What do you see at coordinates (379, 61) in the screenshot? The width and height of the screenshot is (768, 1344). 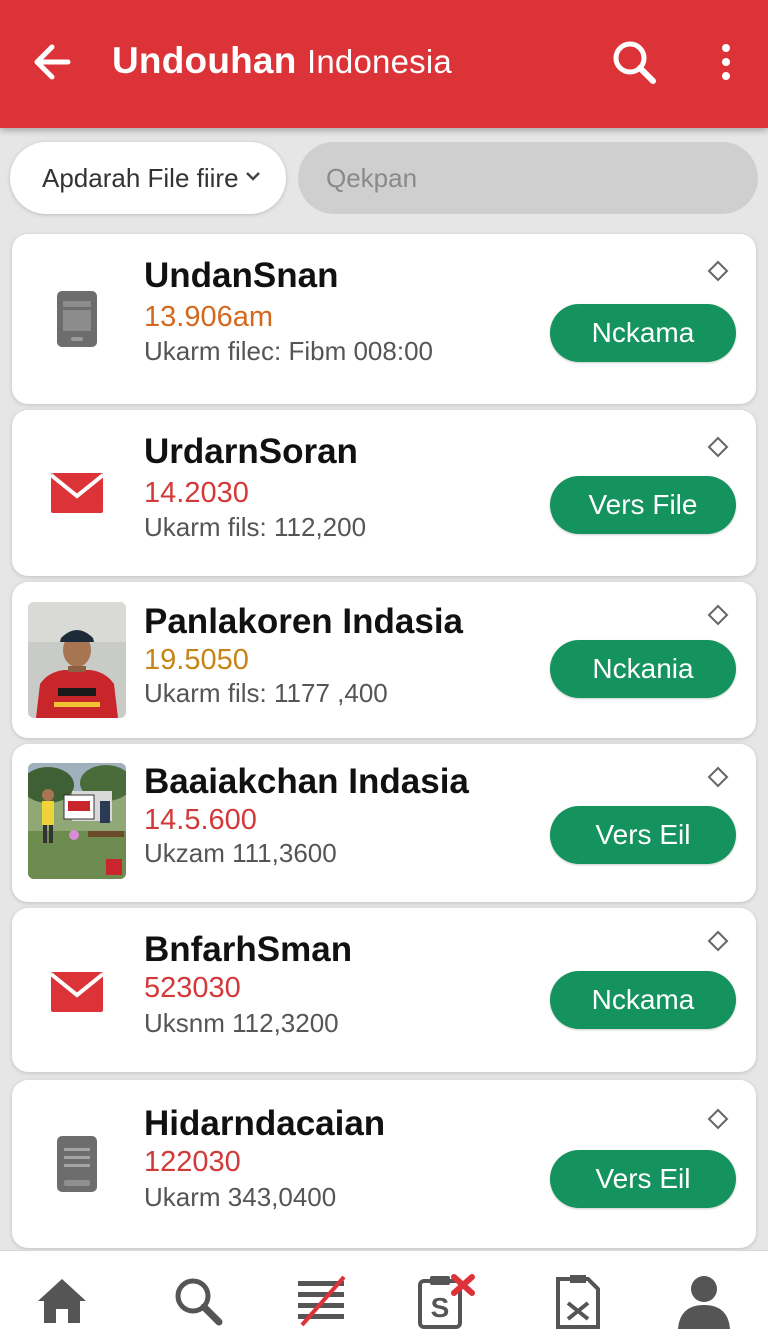 I see `title-light: Indonesia` at bounding box center [379, 61].